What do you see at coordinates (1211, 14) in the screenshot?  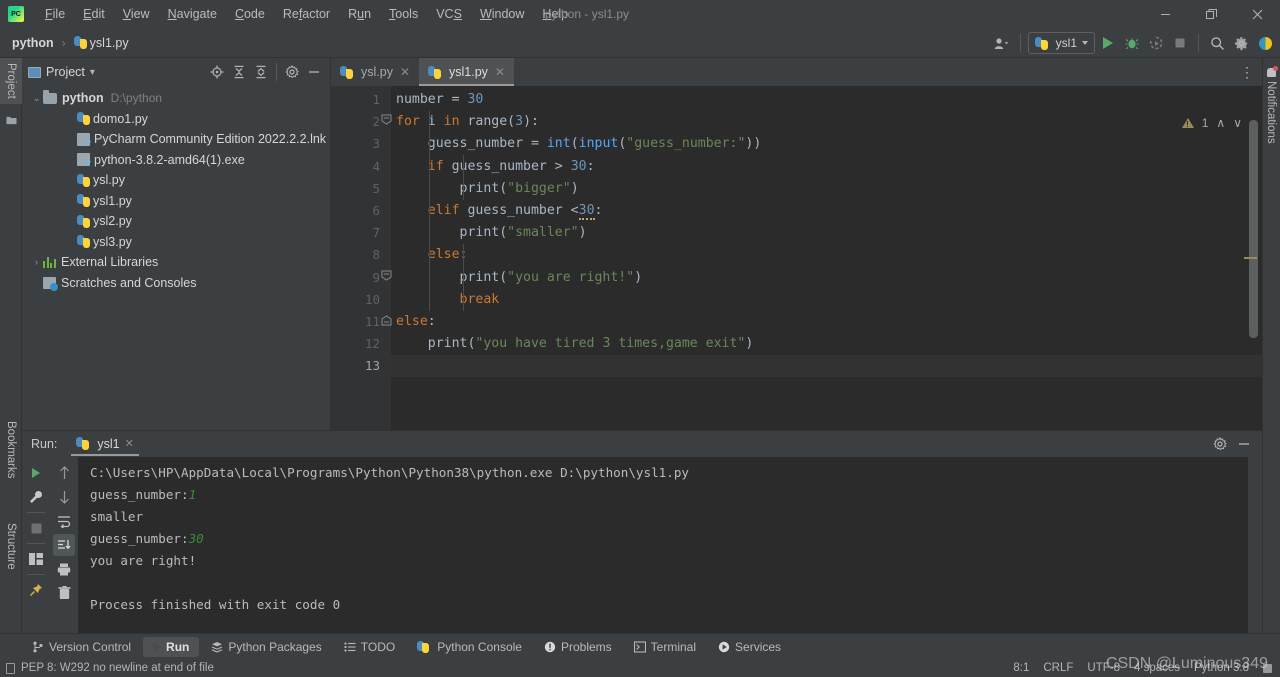 I see `restore-button` at bounding box center [1211, 14].